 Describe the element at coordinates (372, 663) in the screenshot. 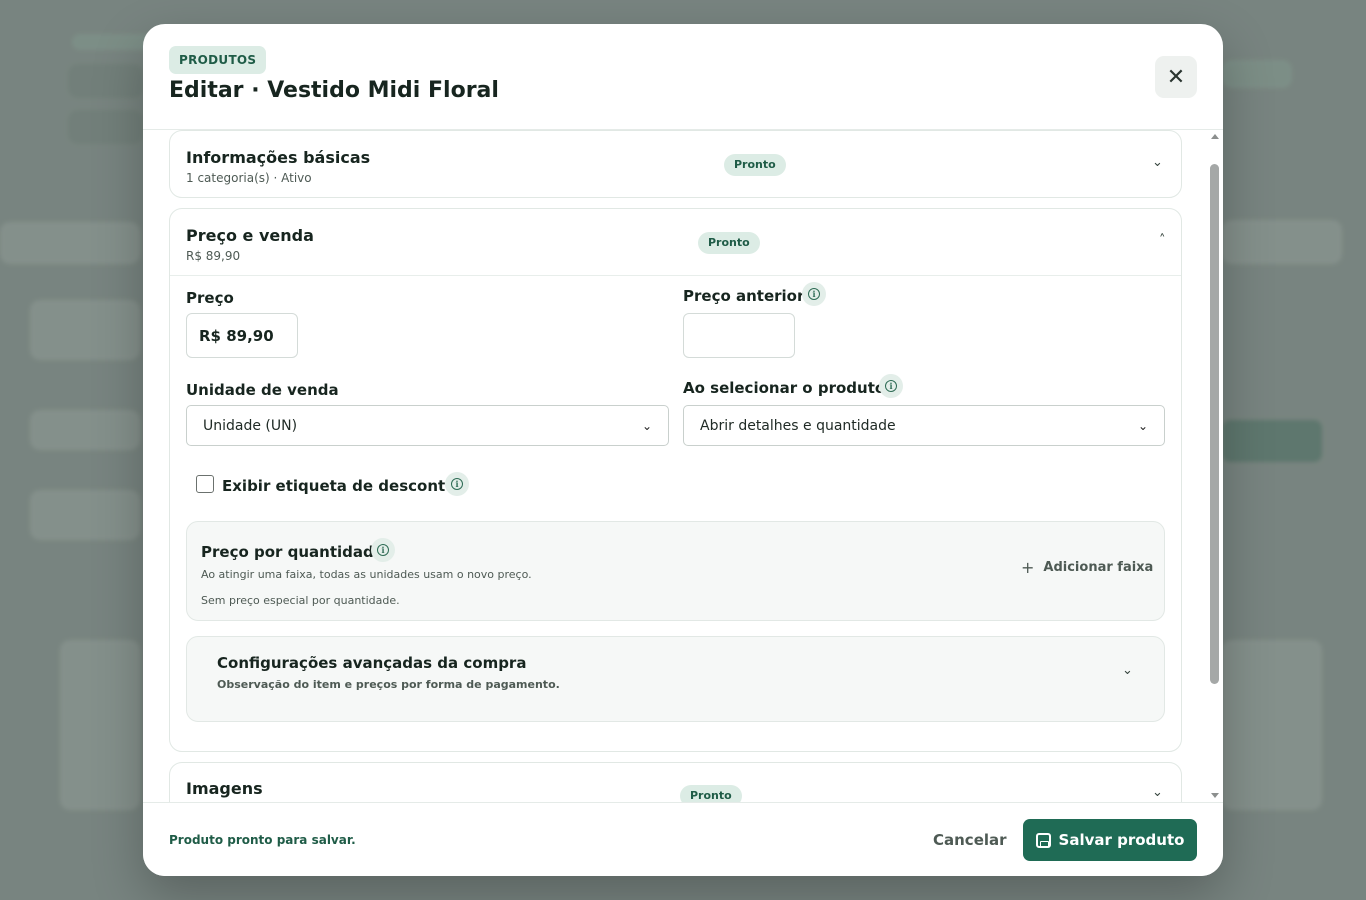

I see `advanced-settings-title: Configurações avançadas da compra` at that location.